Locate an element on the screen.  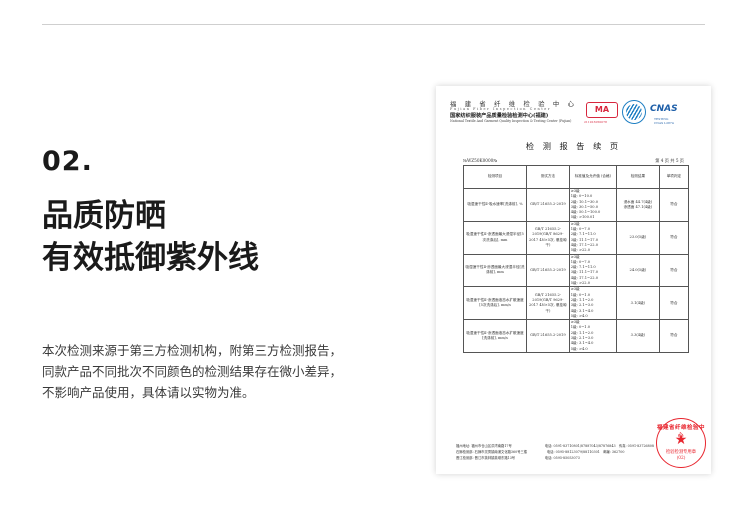
header-method: 测试方法 is located at coordinates (548, 177).